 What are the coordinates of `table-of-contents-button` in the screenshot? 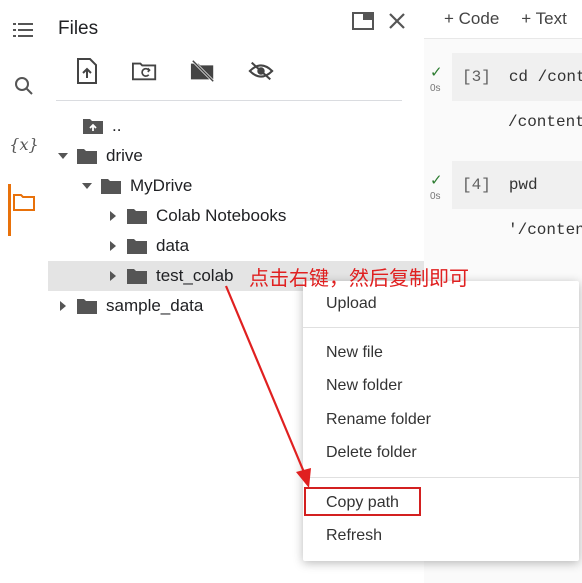 It's located at (24, 30).